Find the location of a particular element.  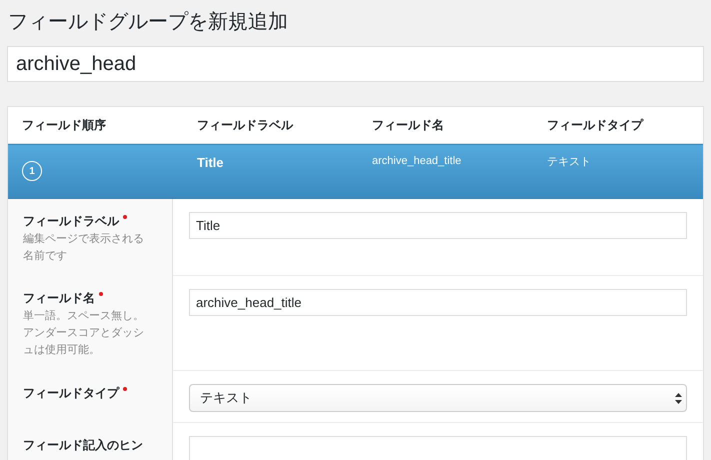

page-heading: フィールドグループを新規追加 is located at coordinates (148, 21).